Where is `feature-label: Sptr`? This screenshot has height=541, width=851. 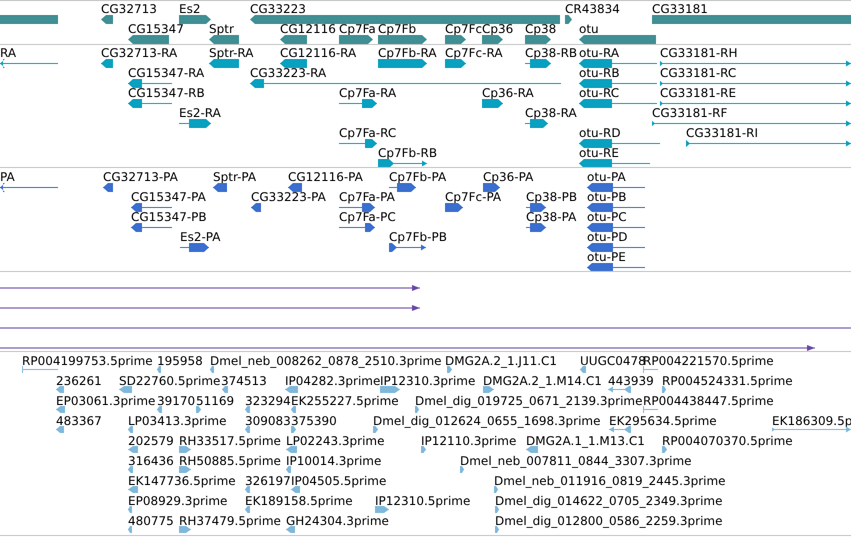 feature-label: Sptr is located at coordinates (221, 29).